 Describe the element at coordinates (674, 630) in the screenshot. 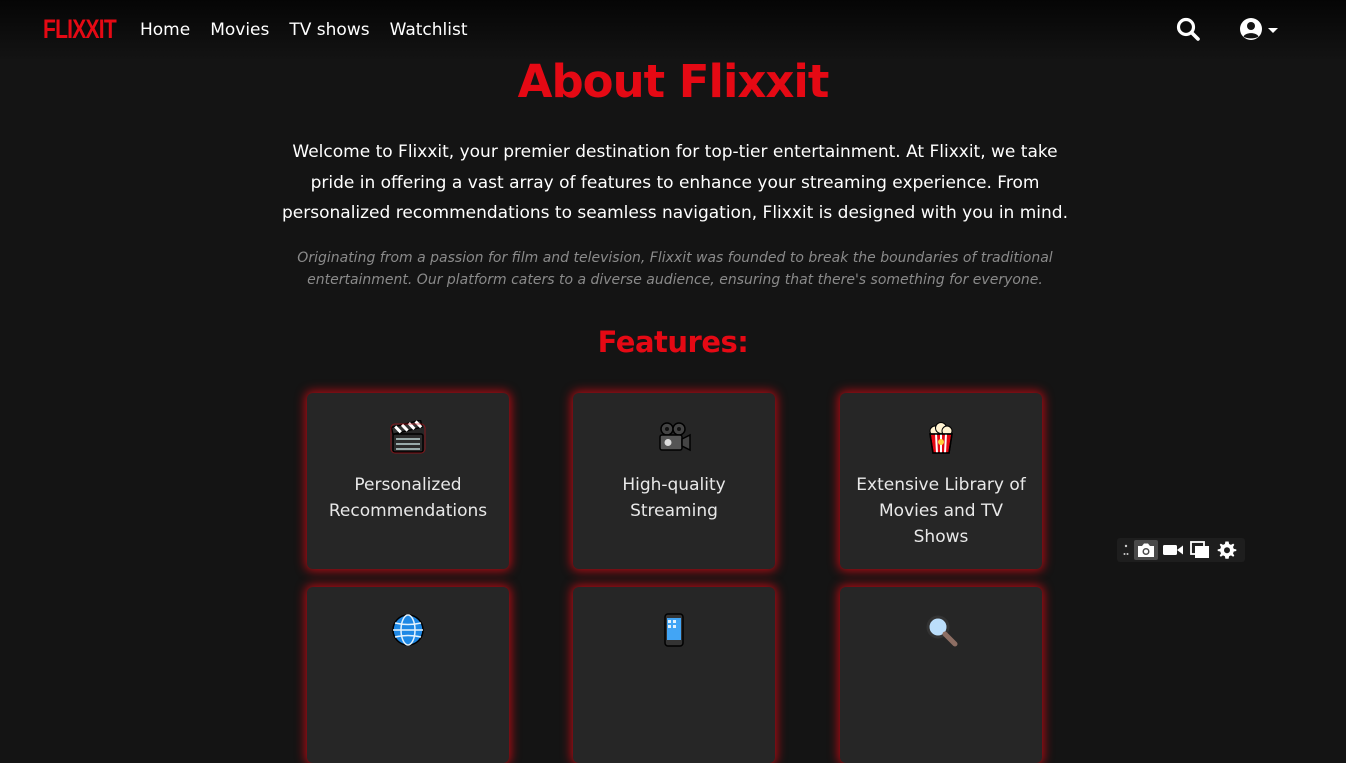

I see `mobile-phone-icon` at that location.